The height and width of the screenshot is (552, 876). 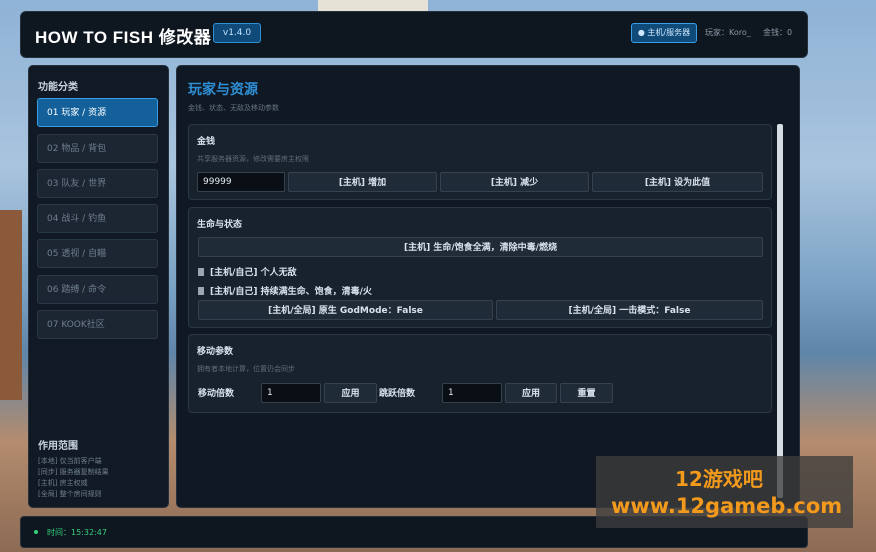 I want to click on god-mode-toggle: [主机/自己] 个人无敌, so click(x=247, y=271).